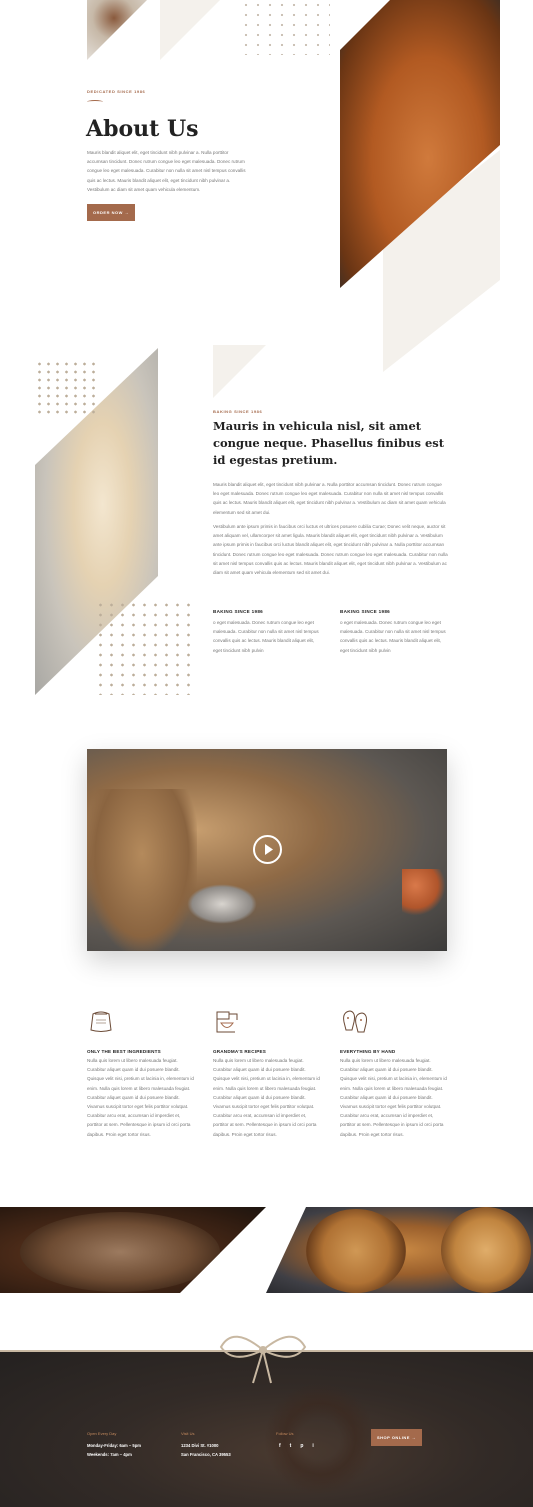 The width and height of the screenshot is (533, 1507). What do you see at coordinates (312, 1446) in the screenshot?
I see `instagram-icon: i` at bounding box center [312, 1446].